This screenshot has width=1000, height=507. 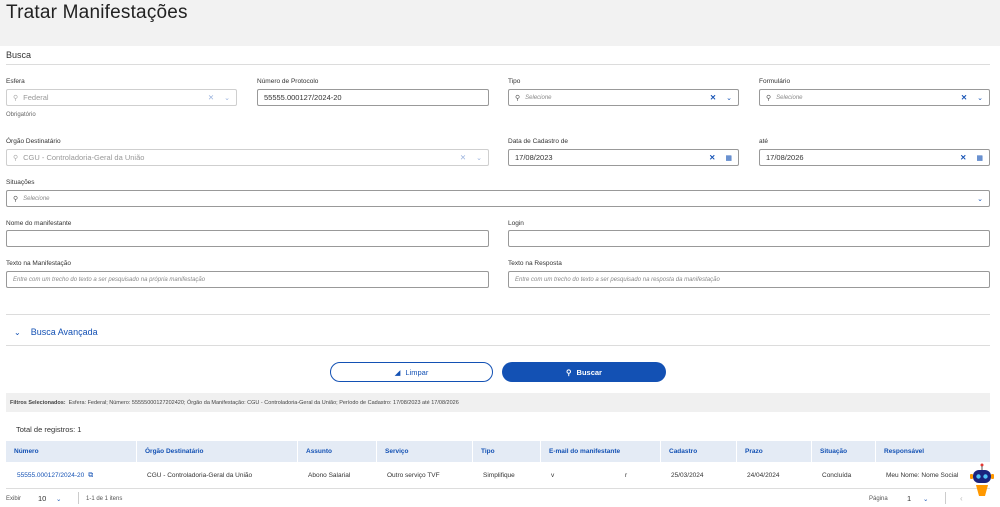 I want to click on column-header: Prazo, so click(x=773, y=451).